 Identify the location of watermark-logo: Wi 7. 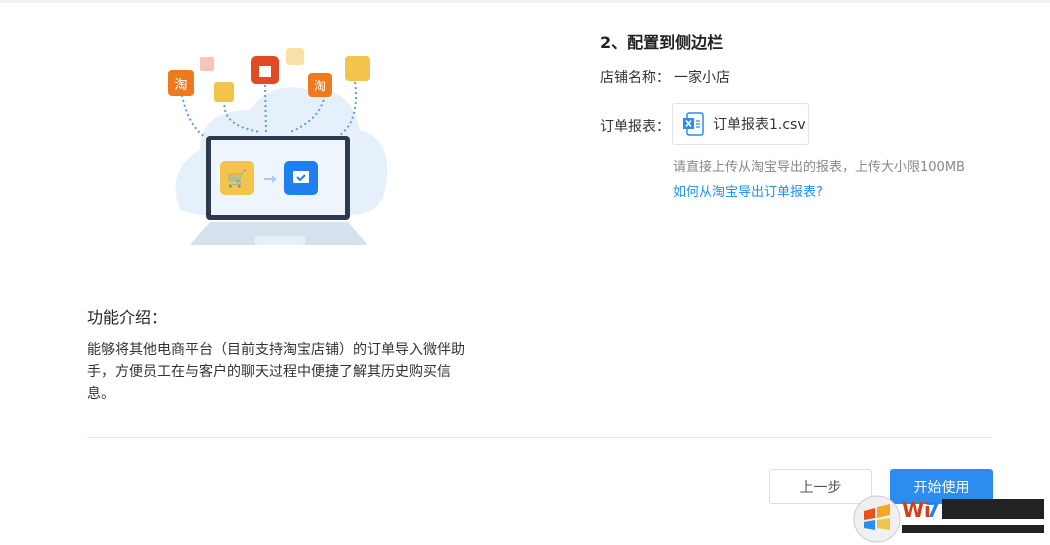
(948, 519).